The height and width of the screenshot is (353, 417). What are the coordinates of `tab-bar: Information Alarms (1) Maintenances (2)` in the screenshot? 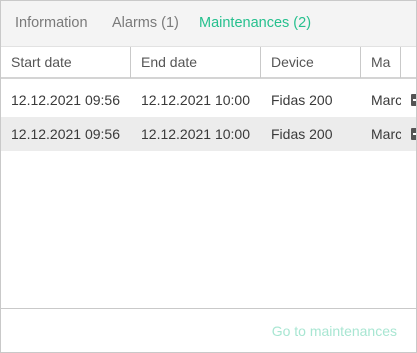 It's located at (208, 23).